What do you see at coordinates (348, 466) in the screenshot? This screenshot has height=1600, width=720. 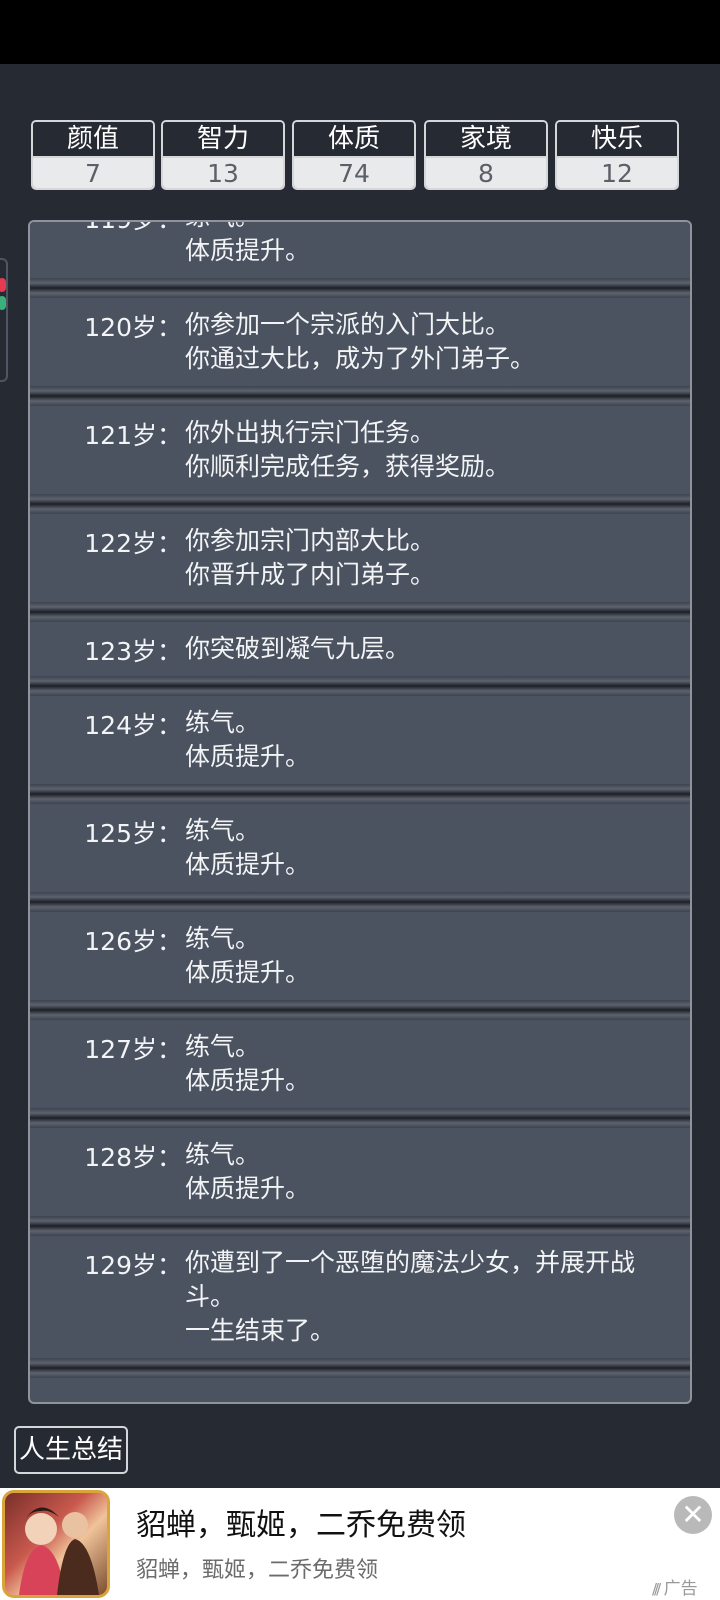 I see `log-line: 你顺利完成任务，获得奖励。` at bounding box center [348, 466].